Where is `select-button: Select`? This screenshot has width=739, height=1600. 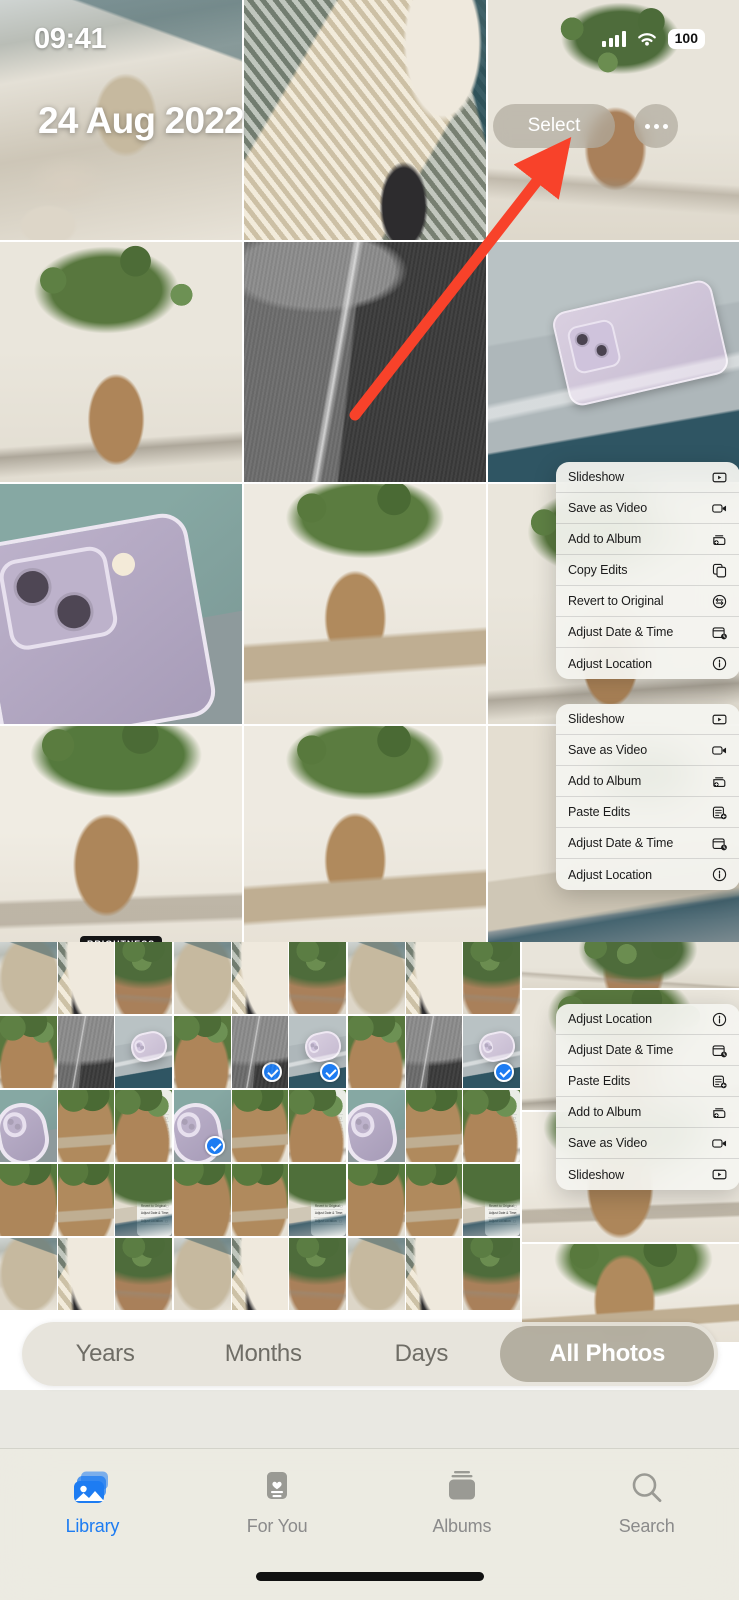 select-button: Select is located at coordinates (554, 126).